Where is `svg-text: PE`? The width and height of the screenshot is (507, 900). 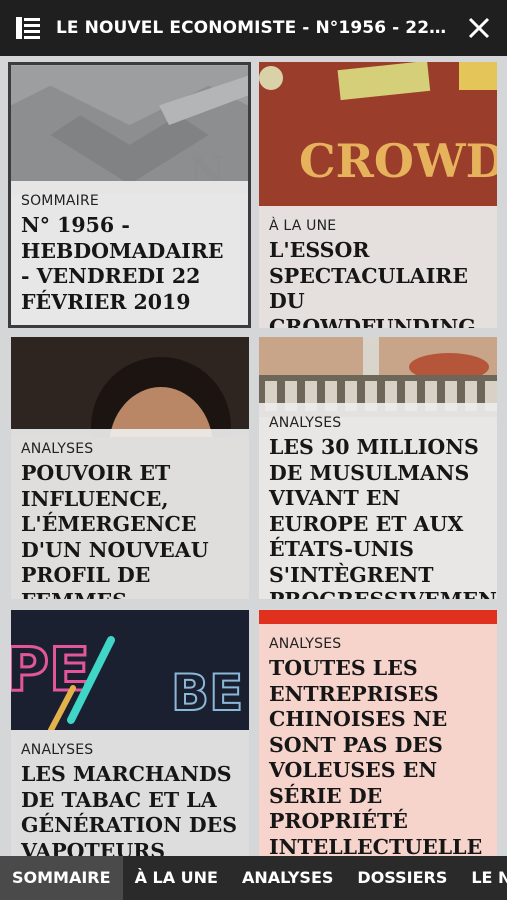
svg-text: PE is located at coordinates (50, 670).